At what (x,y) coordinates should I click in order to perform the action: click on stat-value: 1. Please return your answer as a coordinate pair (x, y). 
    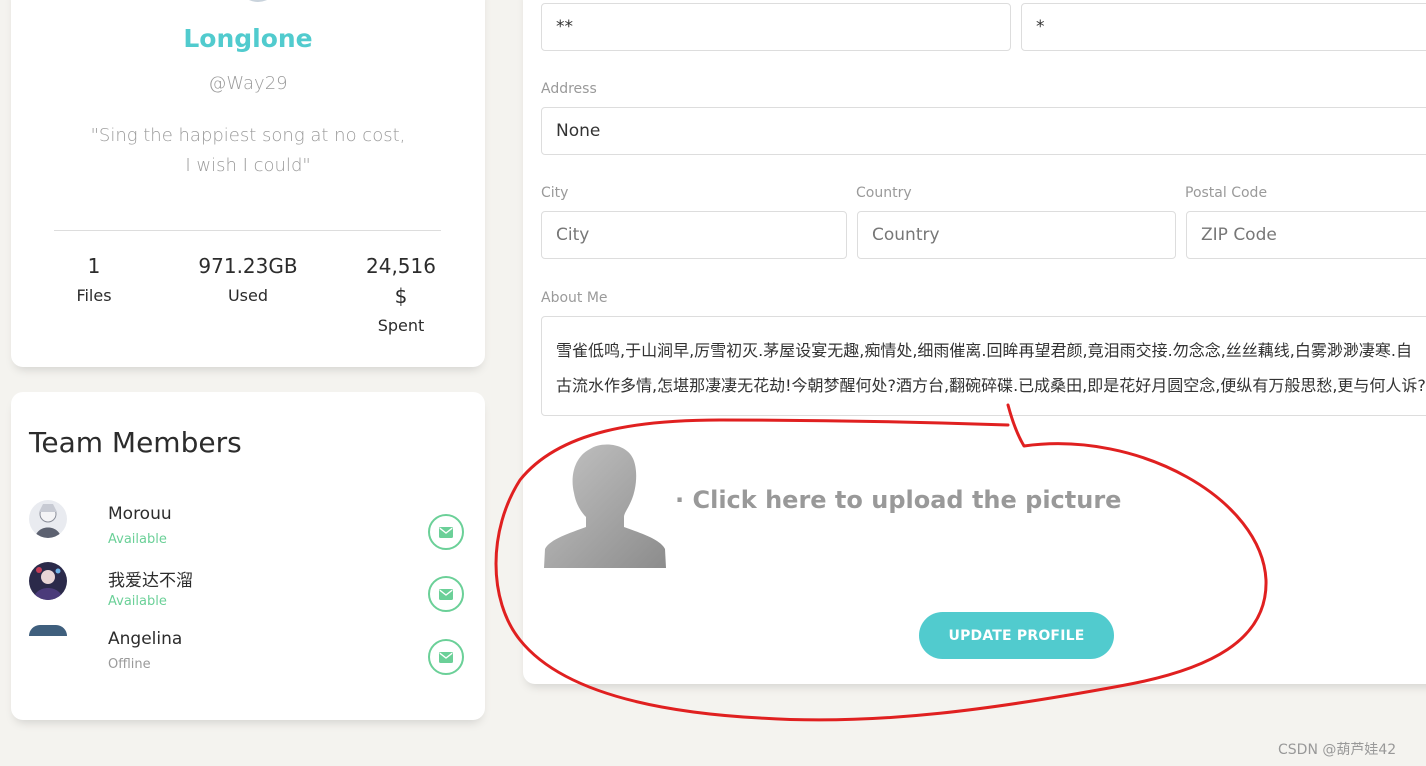
    Looking at the image, I should click on (94, 266).